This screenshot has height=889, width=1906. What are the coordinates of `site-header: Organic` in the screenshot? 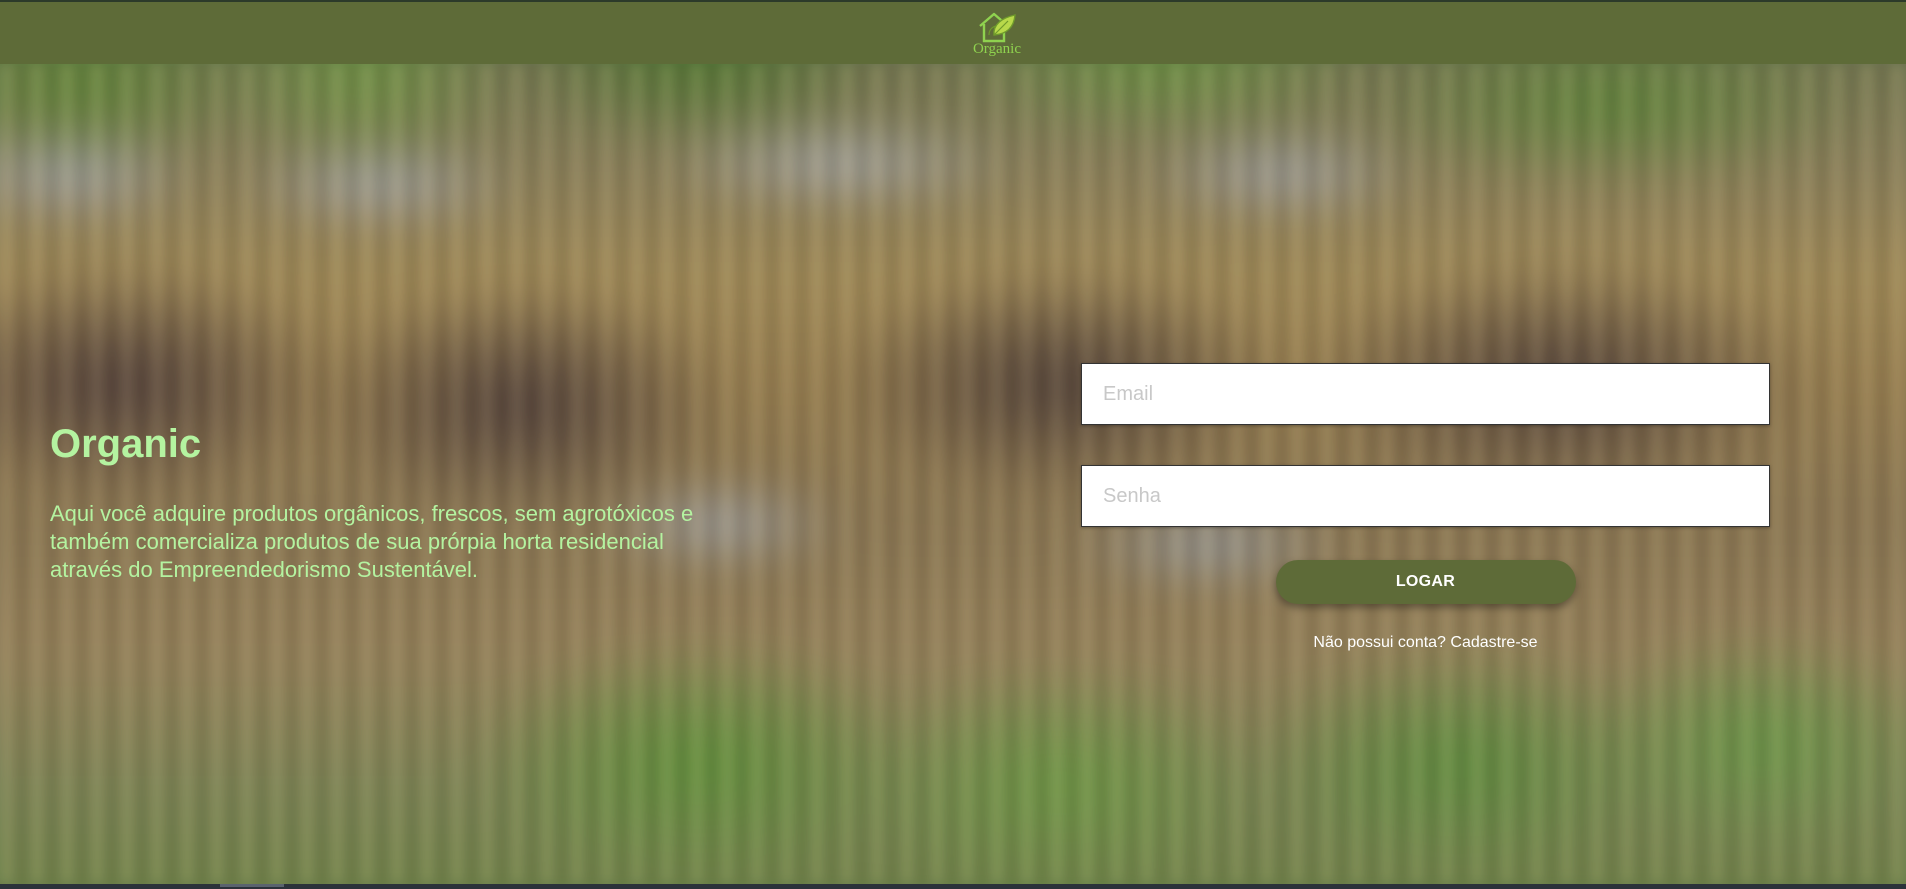 It's located at (953, 33).